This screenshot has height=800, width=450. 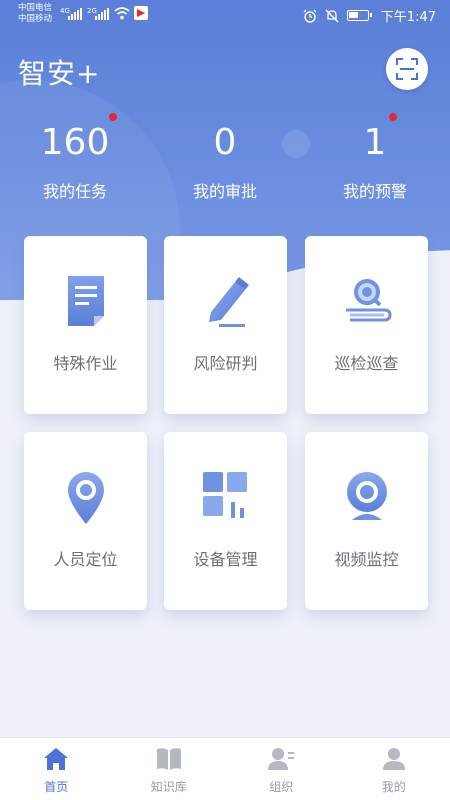 I want to click on module-card-patrol-inspection: 巡检巡查, so click(x=366, y=325).